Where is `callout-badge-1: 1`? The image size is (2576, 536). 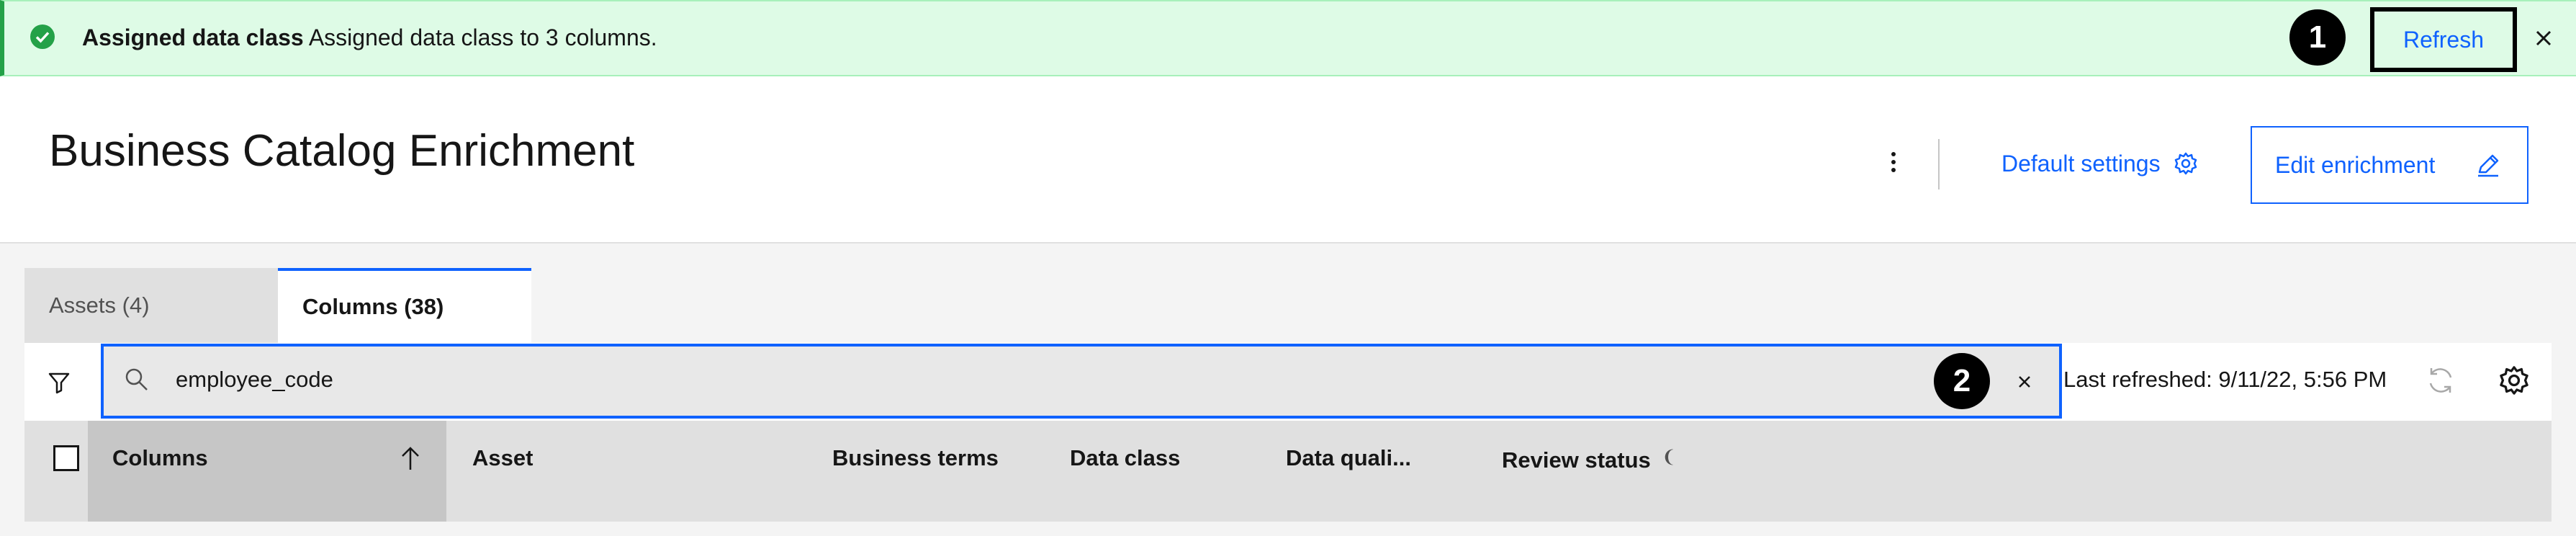
callout-badge-1: 1 is located at coordinates (2317, 37).